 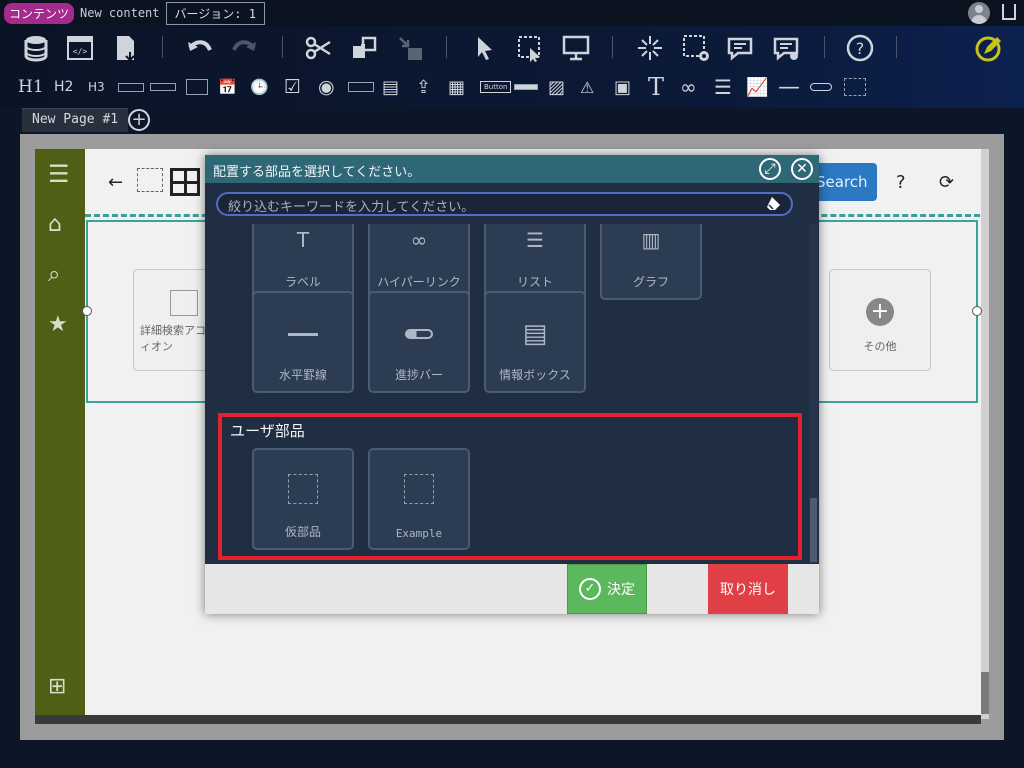 What do you see at coordinates (197, 87) in the screenshot?
I see `panel-icon` at bounding box center [197, 87].